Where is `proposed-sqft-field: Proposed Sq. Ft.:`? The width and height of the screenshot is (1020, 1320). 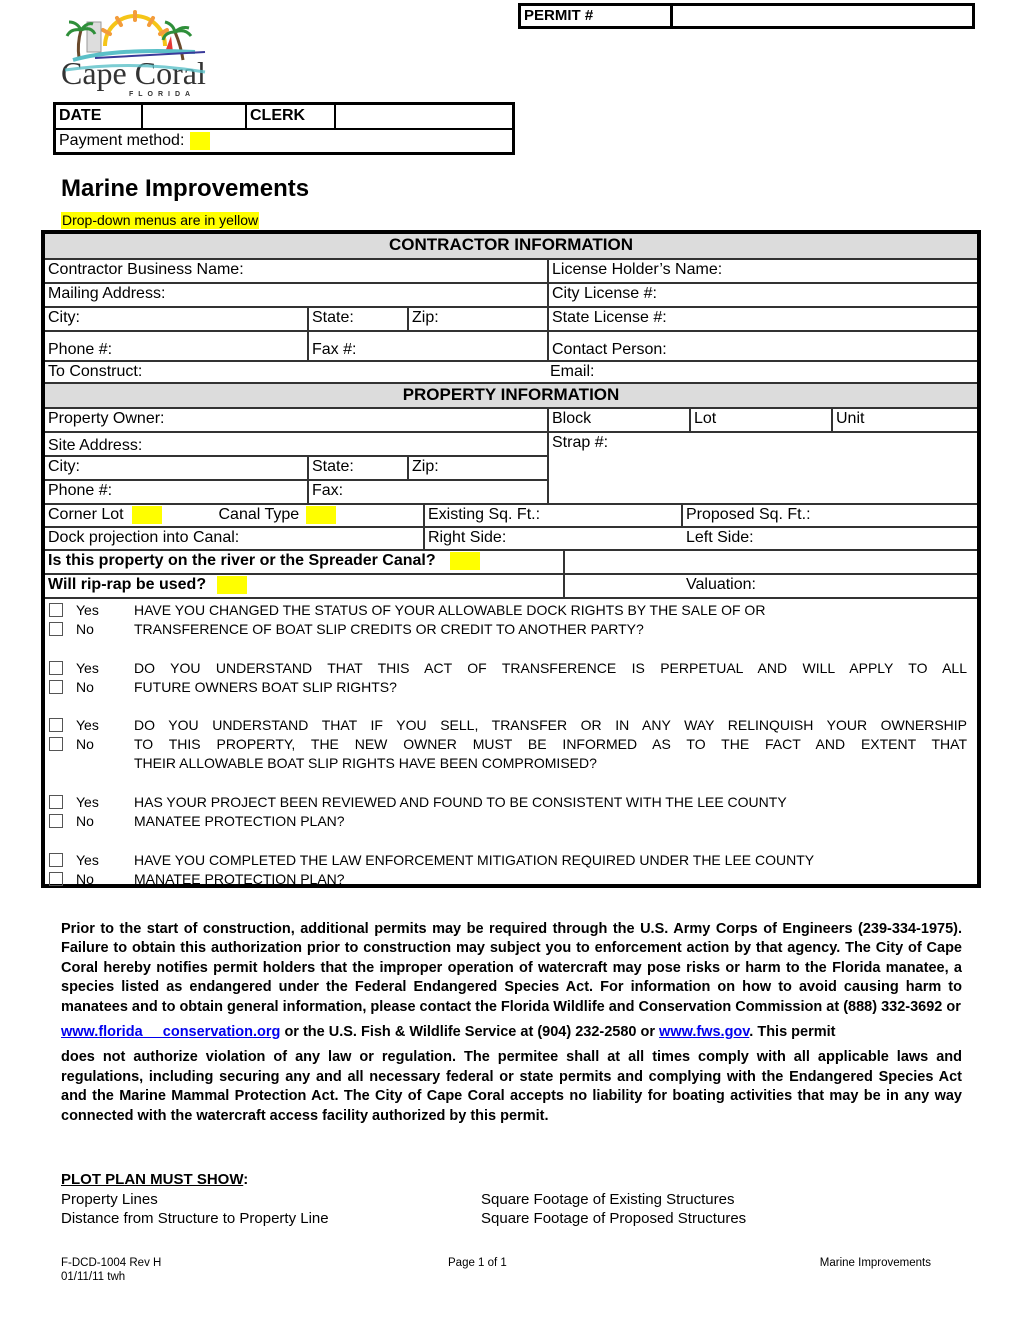
proposed-sqft-field: Proposed Sq. Ft.: is located at coordinates (829, 515).